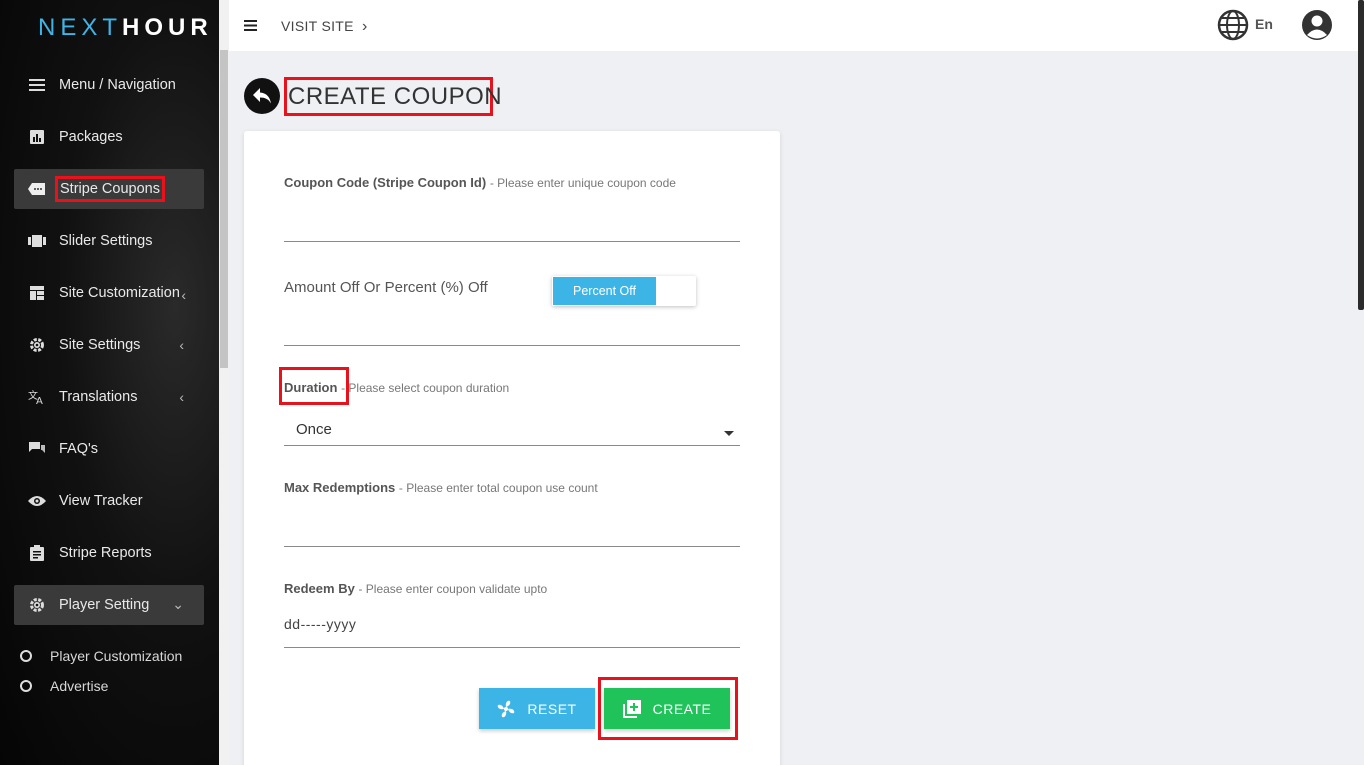 The height and width of the screenshot is (765, 1364). I want to click on sidebar-item-label: Menu / Navigation, so click(117, 85).